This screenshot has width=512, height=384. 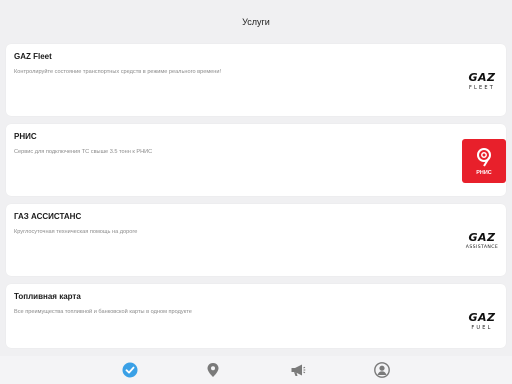 I want to click on check-circle-icon, so click(x=130, y=370).